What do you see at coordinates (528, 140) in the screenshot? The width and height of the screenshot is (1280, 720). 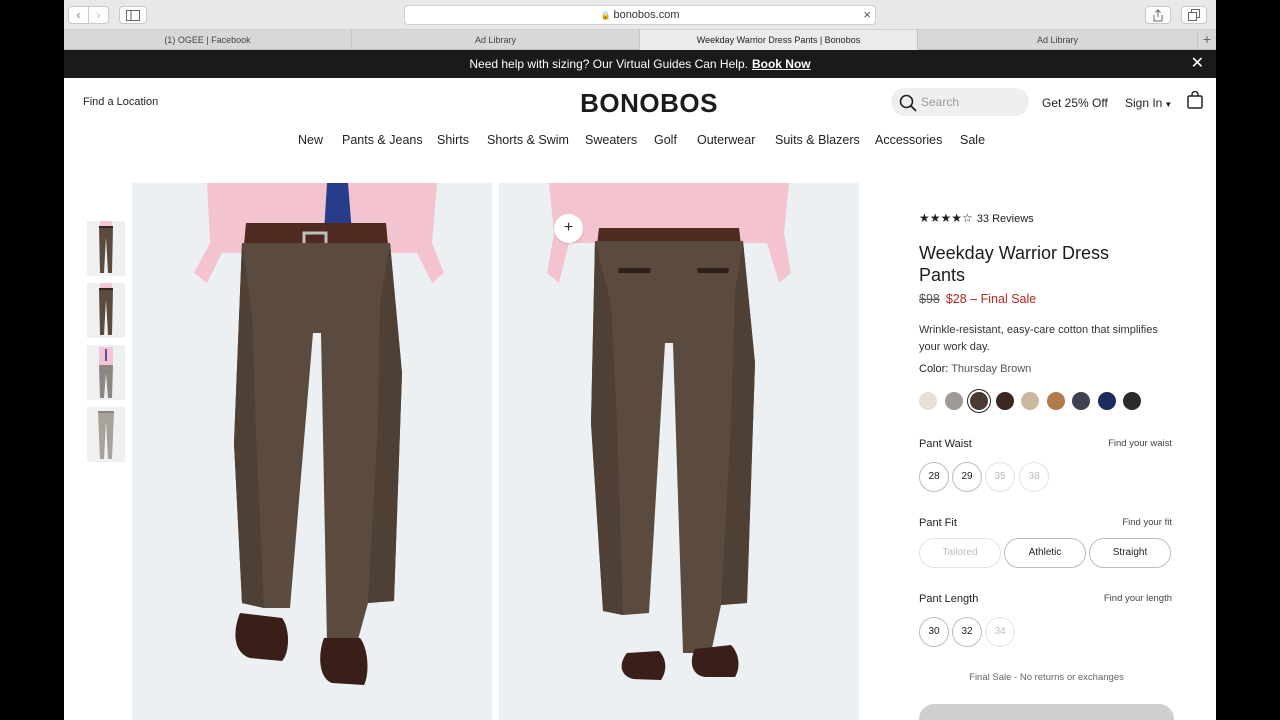 I see `nav-item-shorts-swim: Shorts & Swim` at bounding box center [528, 140].